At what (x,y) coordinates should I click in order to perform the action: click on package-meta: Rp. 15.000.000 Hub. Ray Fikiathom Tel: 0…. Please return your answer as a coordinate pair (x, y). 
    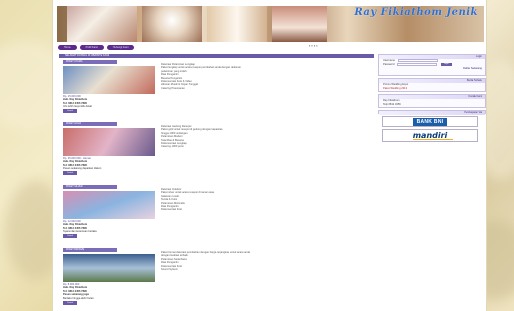
    Looking at the image, I should click on (113, 102).